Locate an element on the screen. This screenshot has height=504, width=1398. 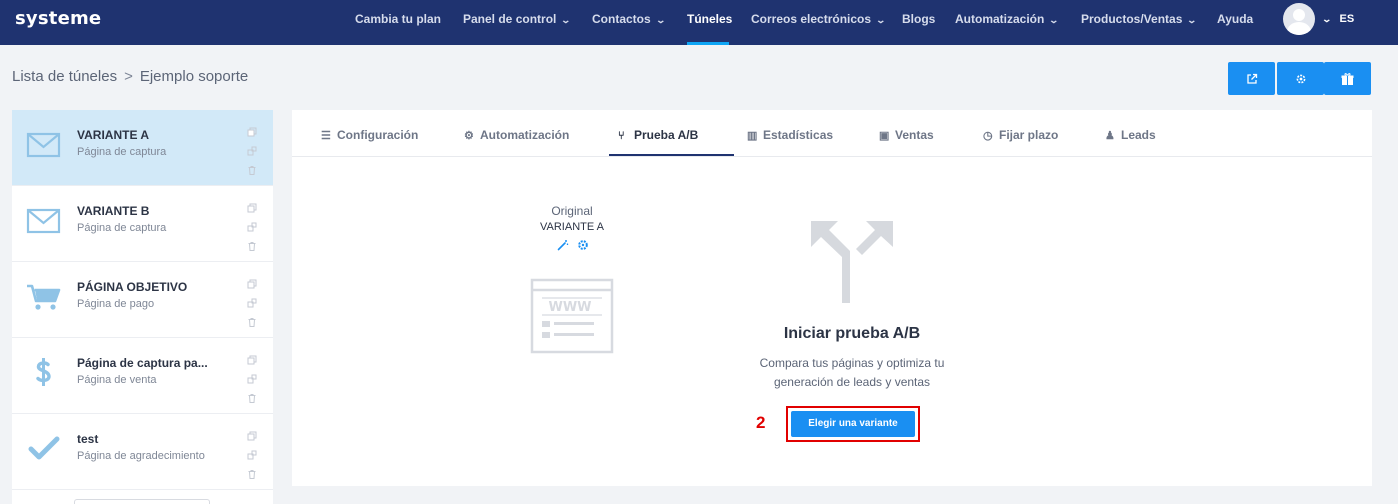
tab-fijar-plazo: ◷ Fijar plazo is located at coordinates (1020, 133).